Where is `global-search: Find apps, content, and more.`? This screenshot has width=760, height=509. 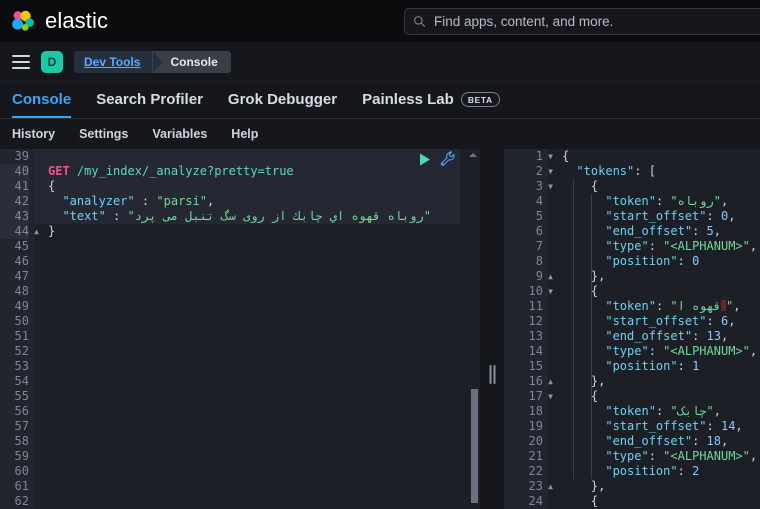
global-search: Find apps, content, and more. is located at coordinates (582, 21).